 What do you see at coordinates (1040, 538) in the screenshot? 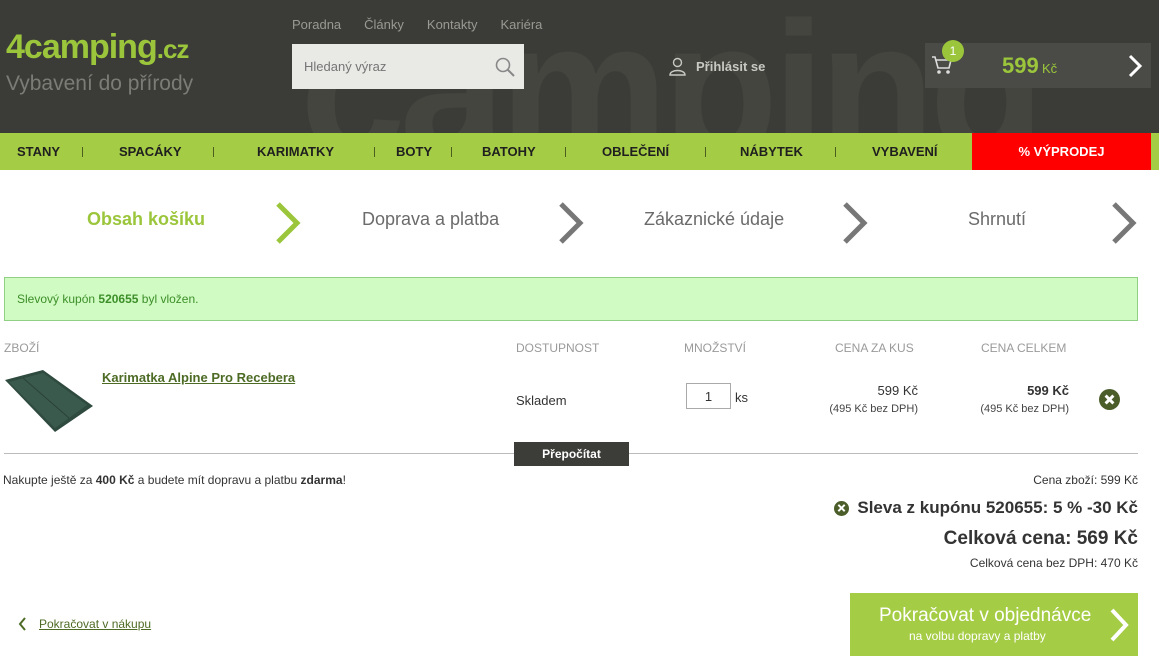
I see `total-price-summary: Celková cena: 569 Kč` at bounding box center [1040, 538].